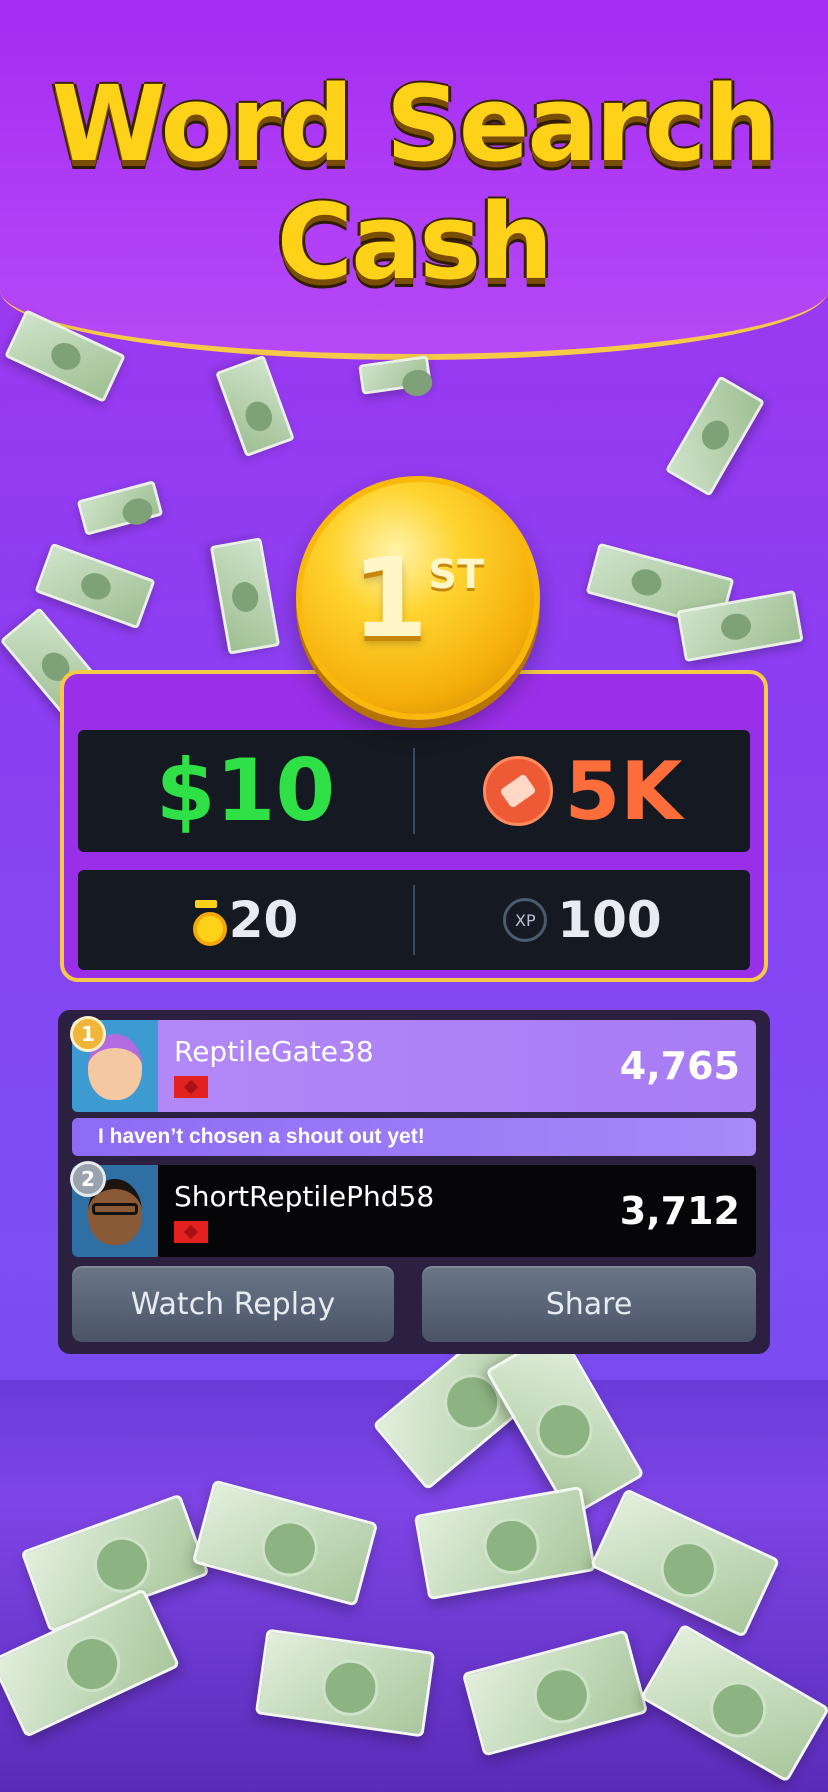 The width and height of the screenshot is (828, 1792). I want to click on ticket-icon, so click(517, 791).